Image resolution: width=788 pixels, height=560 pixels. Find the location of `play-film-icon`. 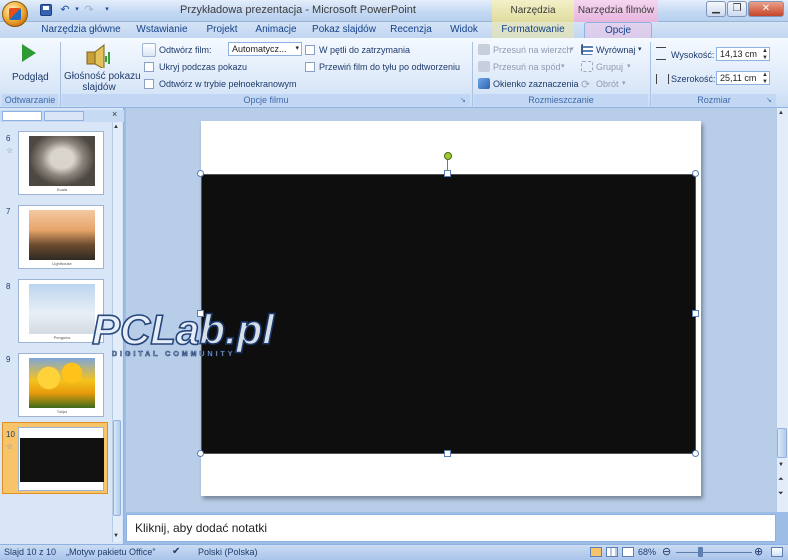

play-film-icon is located at coordinates (149, 50).